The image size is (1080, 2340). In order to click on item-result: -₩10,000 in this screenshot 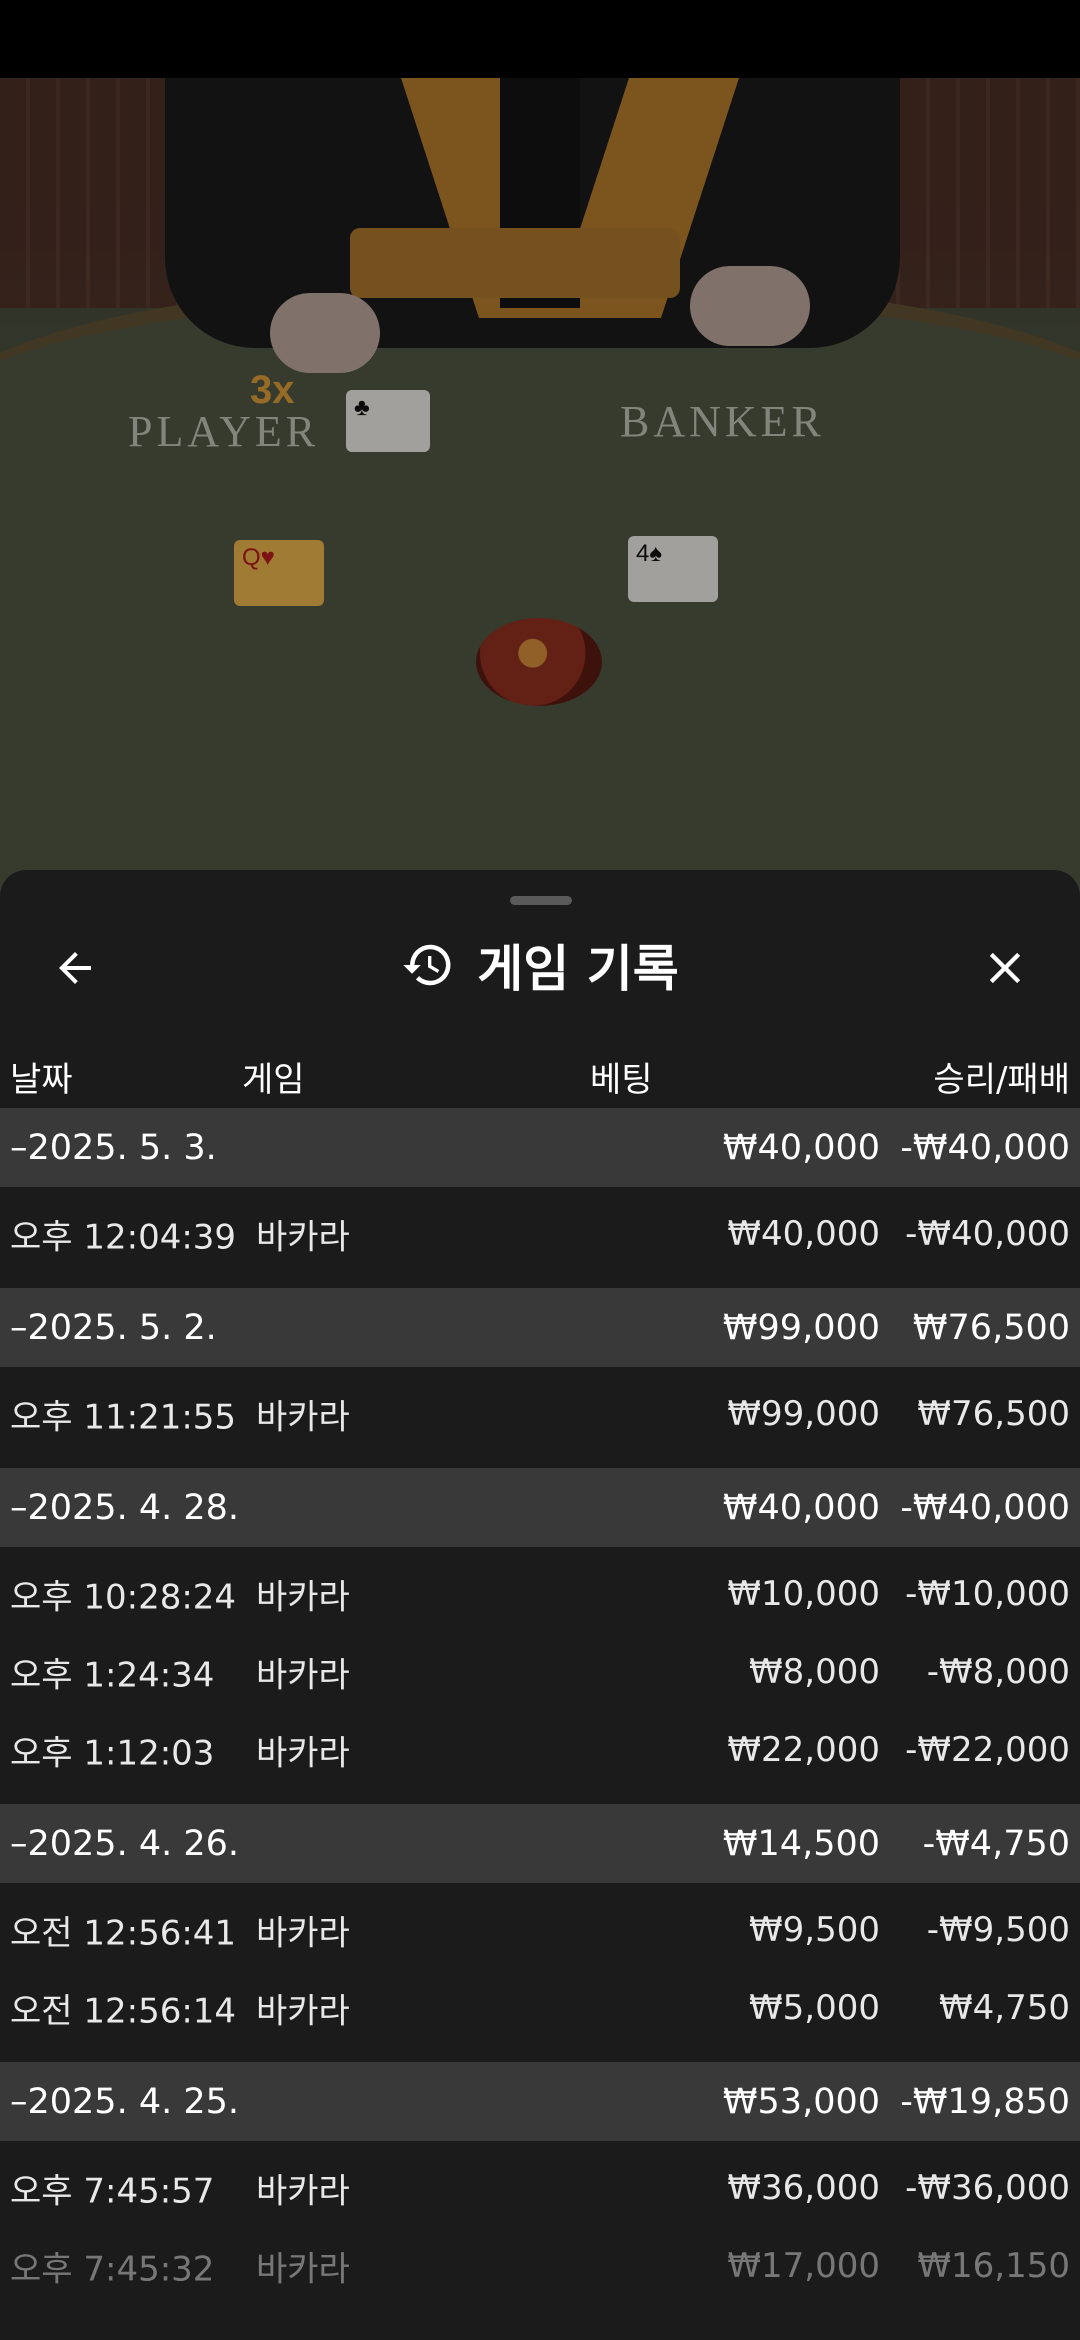, I will do `click(987, 1594)`.